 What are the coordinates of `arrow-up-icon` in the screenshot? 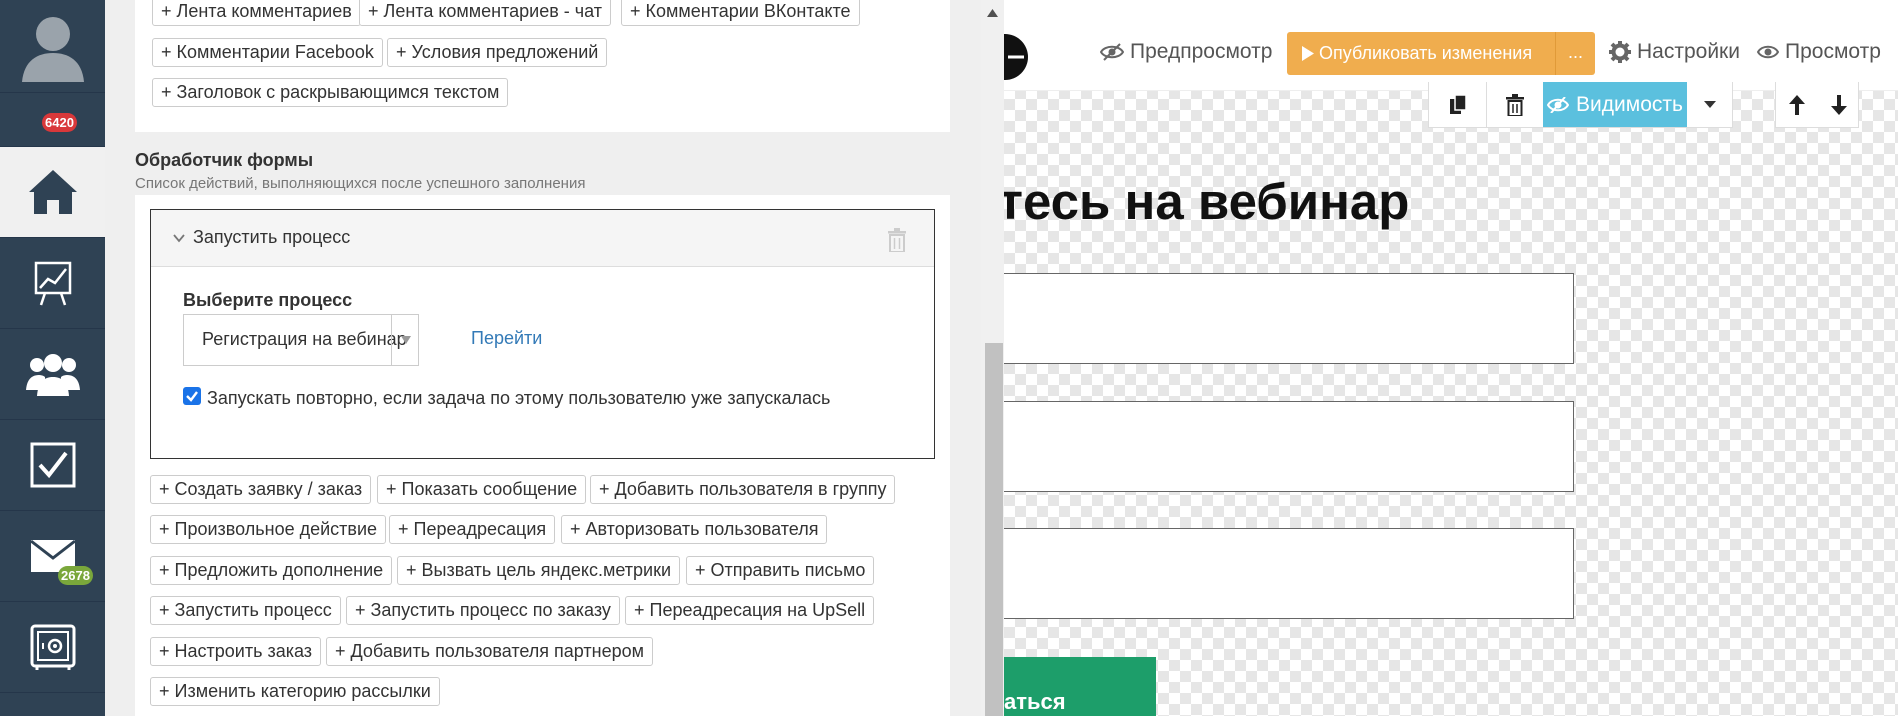 It's located at (1797, 104).